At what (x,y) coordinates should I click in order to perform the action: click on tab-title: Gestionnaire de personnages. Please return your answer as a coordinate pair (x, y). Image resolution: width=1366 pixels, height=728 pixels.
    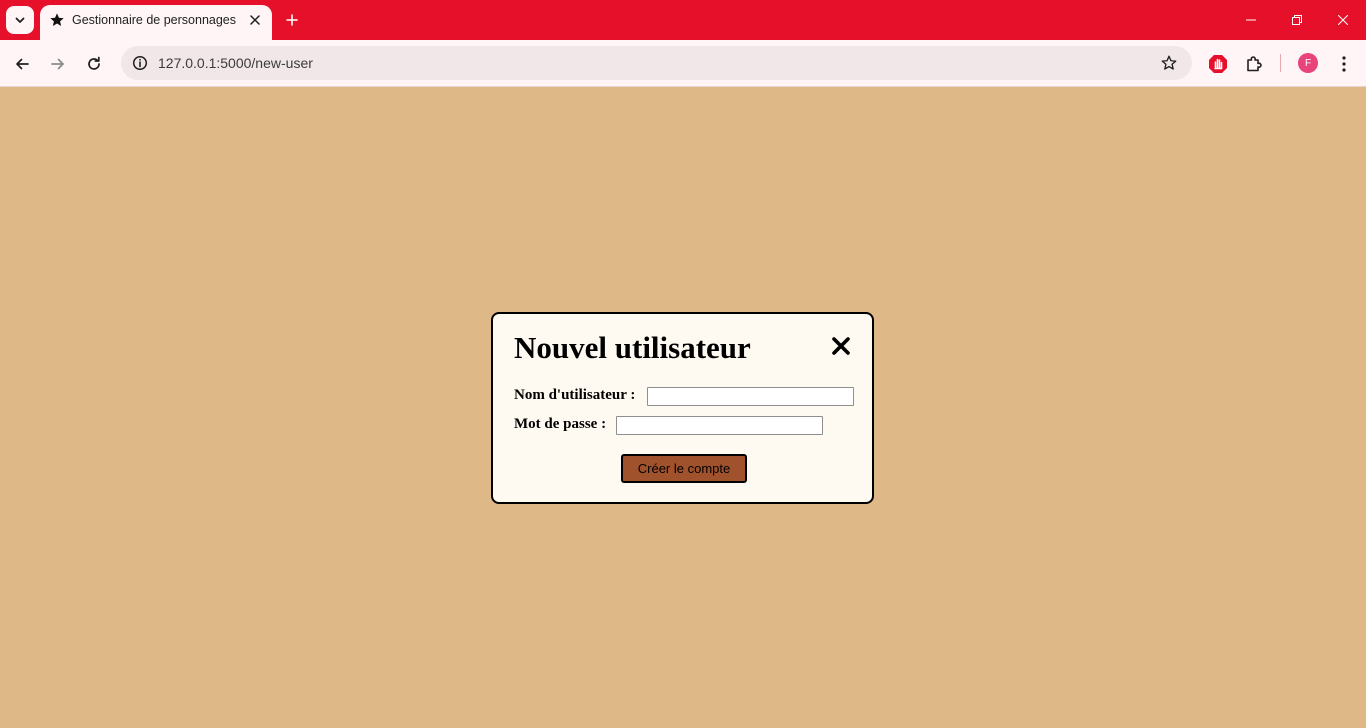
    Looking at the image, I should click on (154, 20).